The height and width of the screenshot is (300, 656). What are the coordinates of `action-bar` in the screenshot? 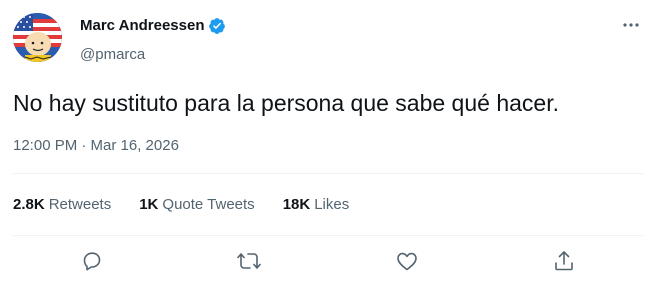 It's located at (328, 261).